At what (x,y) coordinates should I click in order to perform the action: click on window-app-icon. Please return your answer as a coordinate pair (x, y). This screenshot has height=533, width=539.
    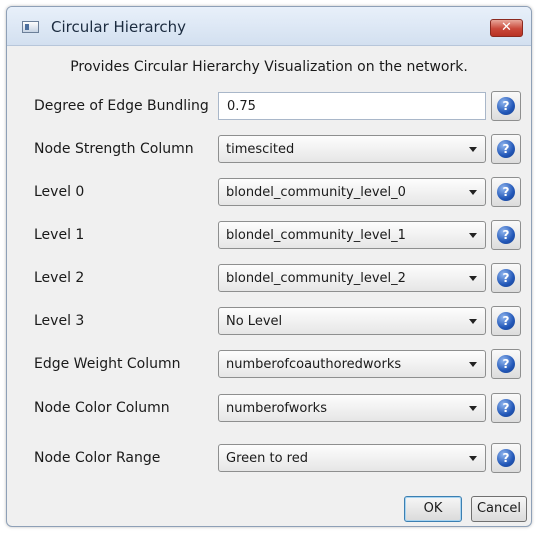
    Looking at the image, I should click on (30, 27).